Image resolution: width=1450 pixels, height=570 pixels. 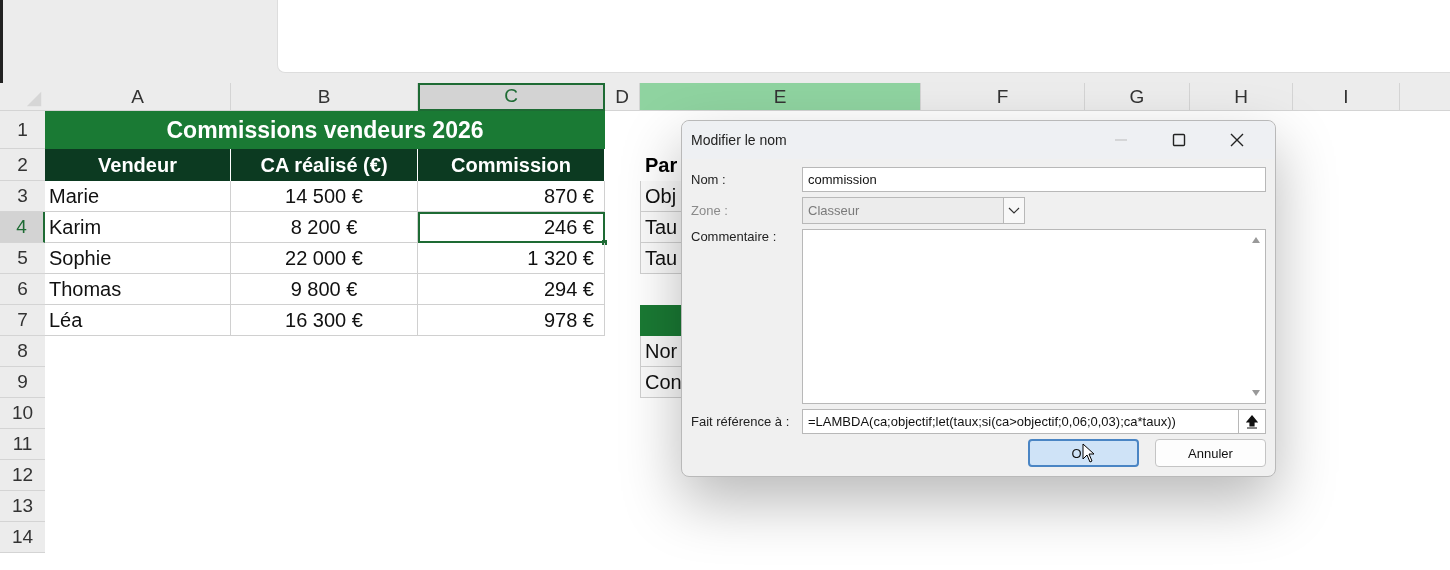 What do you see at coordinates (22, 382) in the screenshot?
I see `row-header: 9` at bounding box center [22, 382].